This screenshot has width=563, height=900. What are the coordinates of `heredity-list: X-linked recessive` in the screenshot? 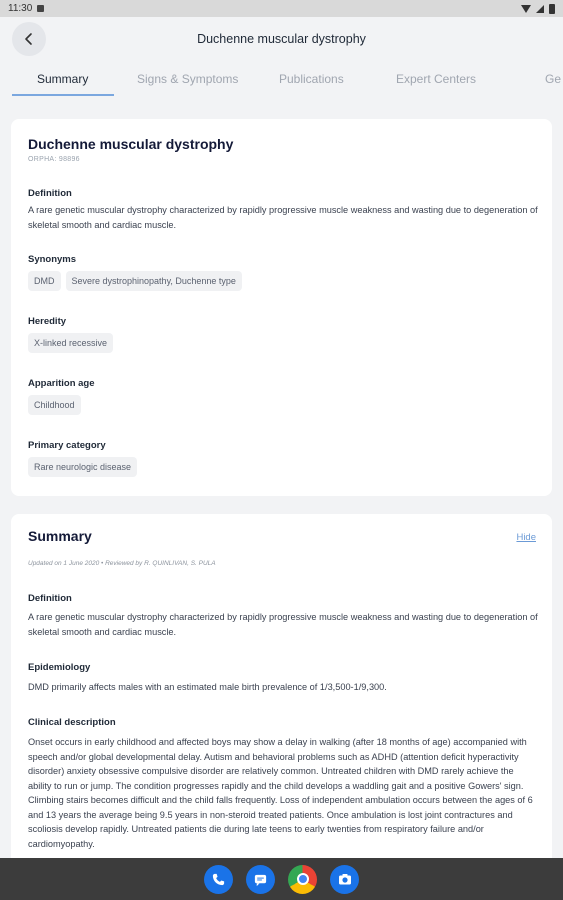 It's located at (71, 343).